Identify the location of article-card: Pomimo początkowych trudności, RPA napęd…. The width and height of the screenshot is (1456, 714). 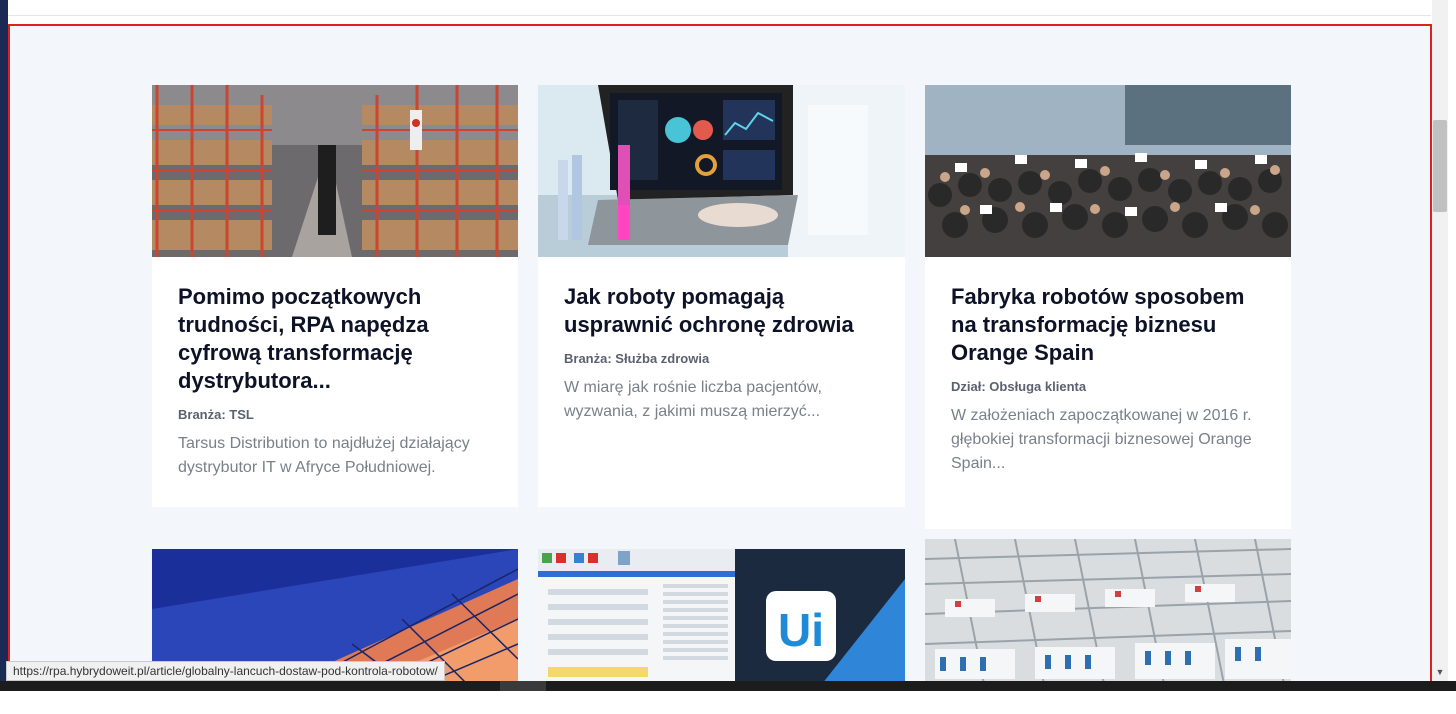
(335, 296).